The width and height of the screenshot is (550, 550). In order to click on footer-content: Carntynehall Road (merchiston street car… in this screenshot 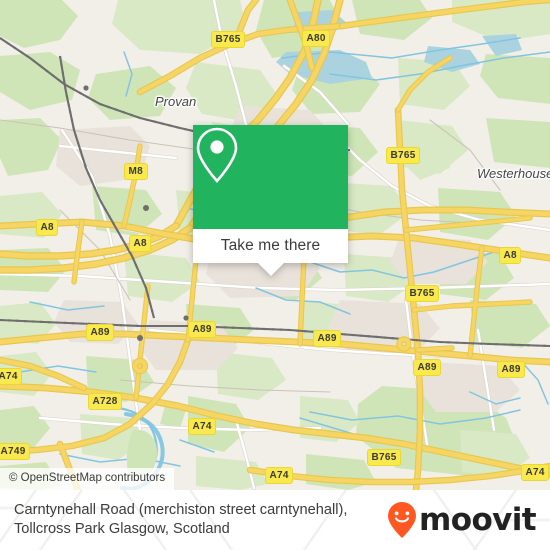, I will do `click(275, 520)`.